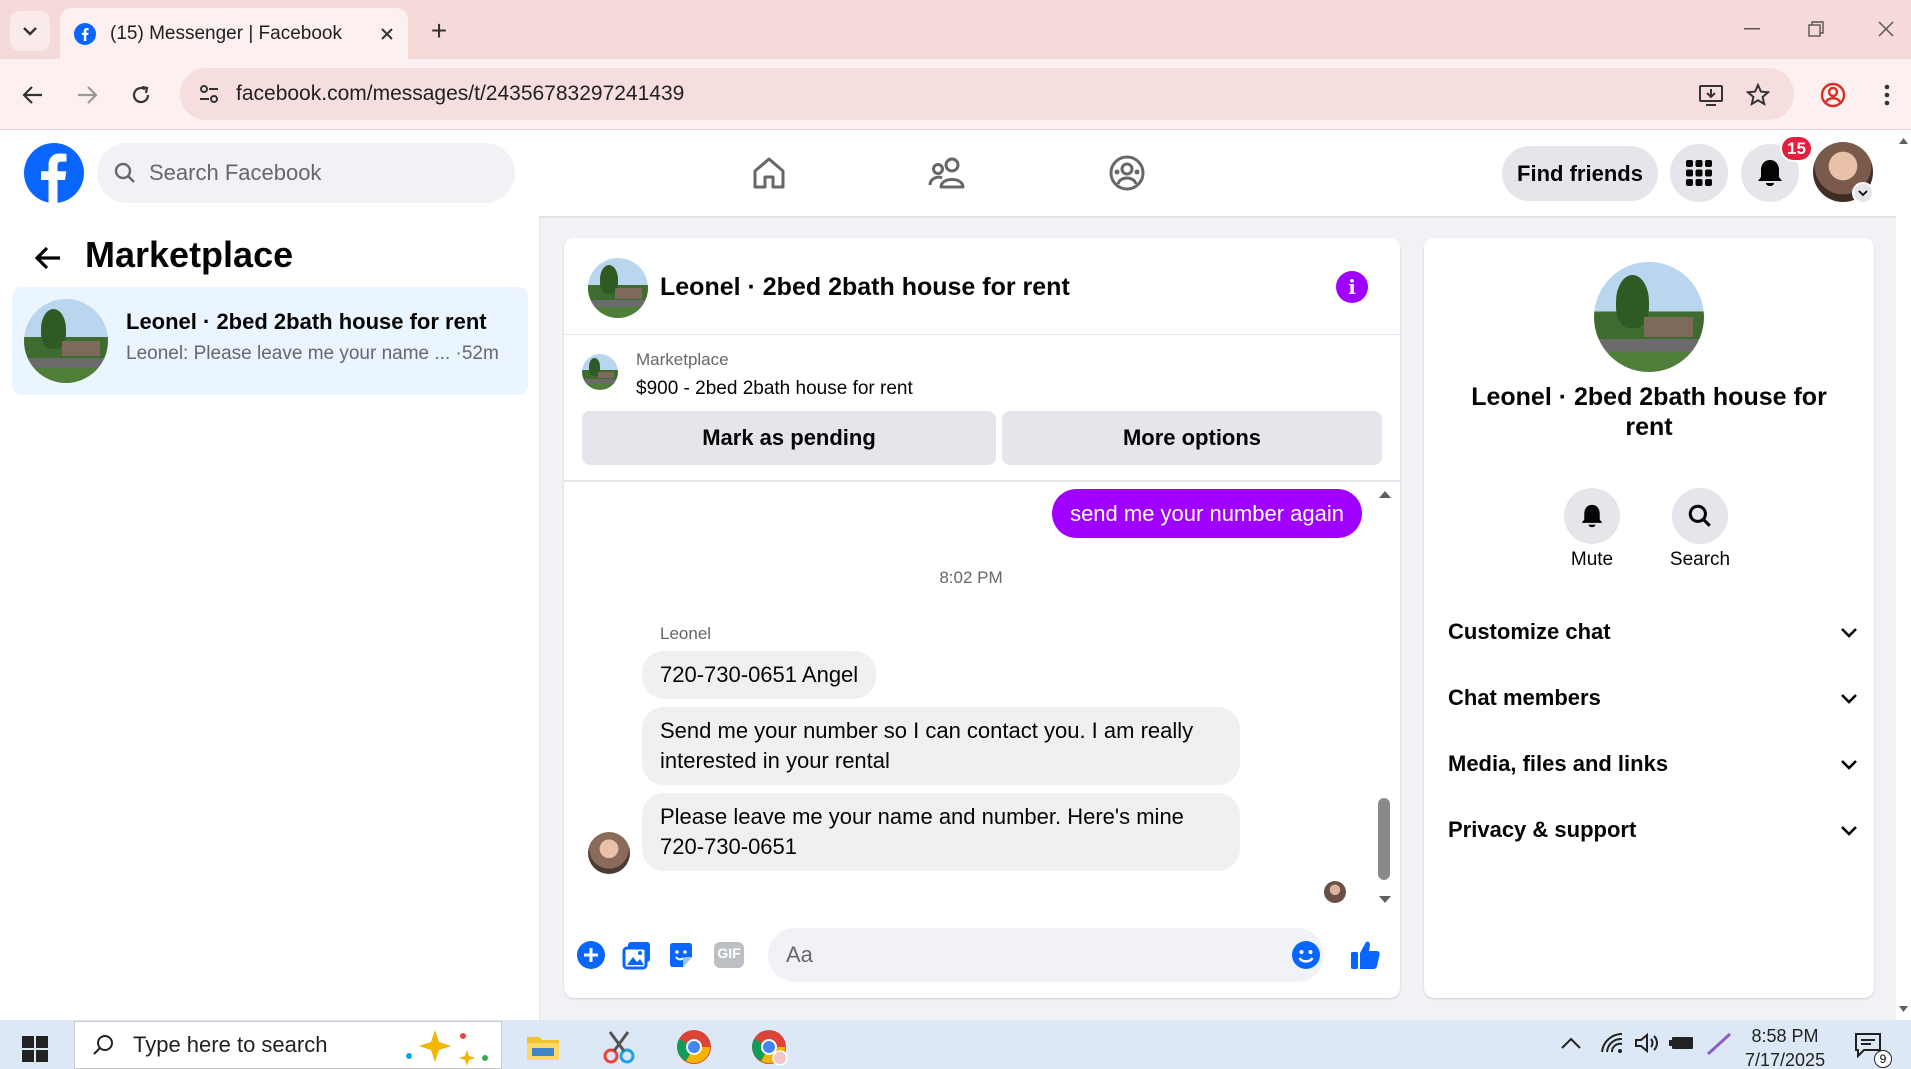 Image resolution: width=1911 pixels, height=1069 pixels. I want to click on scissors-icon, so click(619, 1047).